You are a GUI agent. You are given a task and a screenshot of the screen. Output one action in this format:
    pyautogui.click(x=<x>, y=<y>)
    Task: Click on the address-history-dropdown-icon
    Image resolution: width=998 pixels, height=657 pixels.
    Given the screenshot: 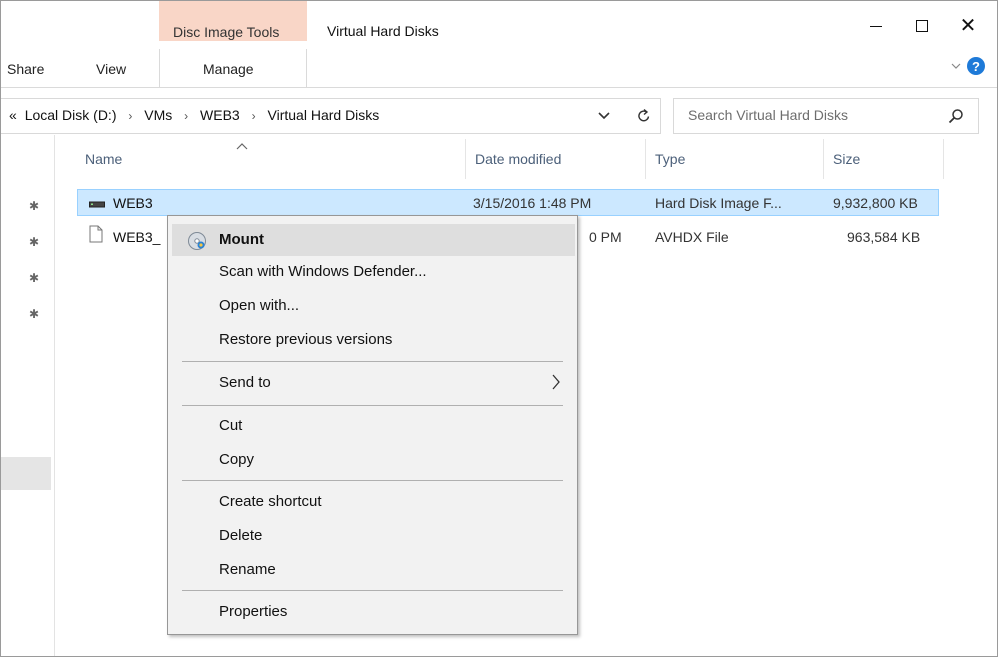 What is the action you would take?
    pyautogui.click(x=604, y=116)
    